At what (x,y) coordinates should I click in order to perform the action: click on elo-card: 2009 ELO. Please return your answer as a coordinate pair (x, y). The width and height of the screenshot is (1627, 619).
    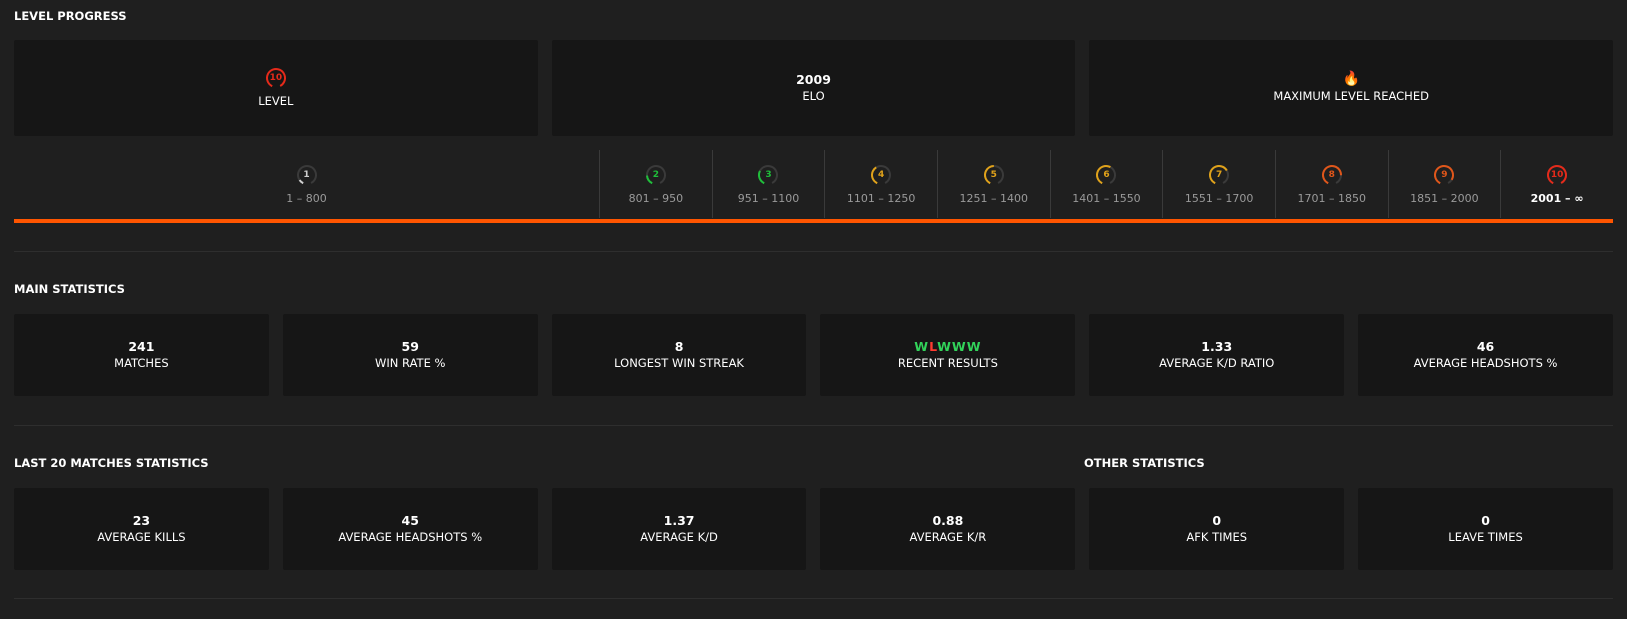
    Looking at the image, I should click on (813, 88).